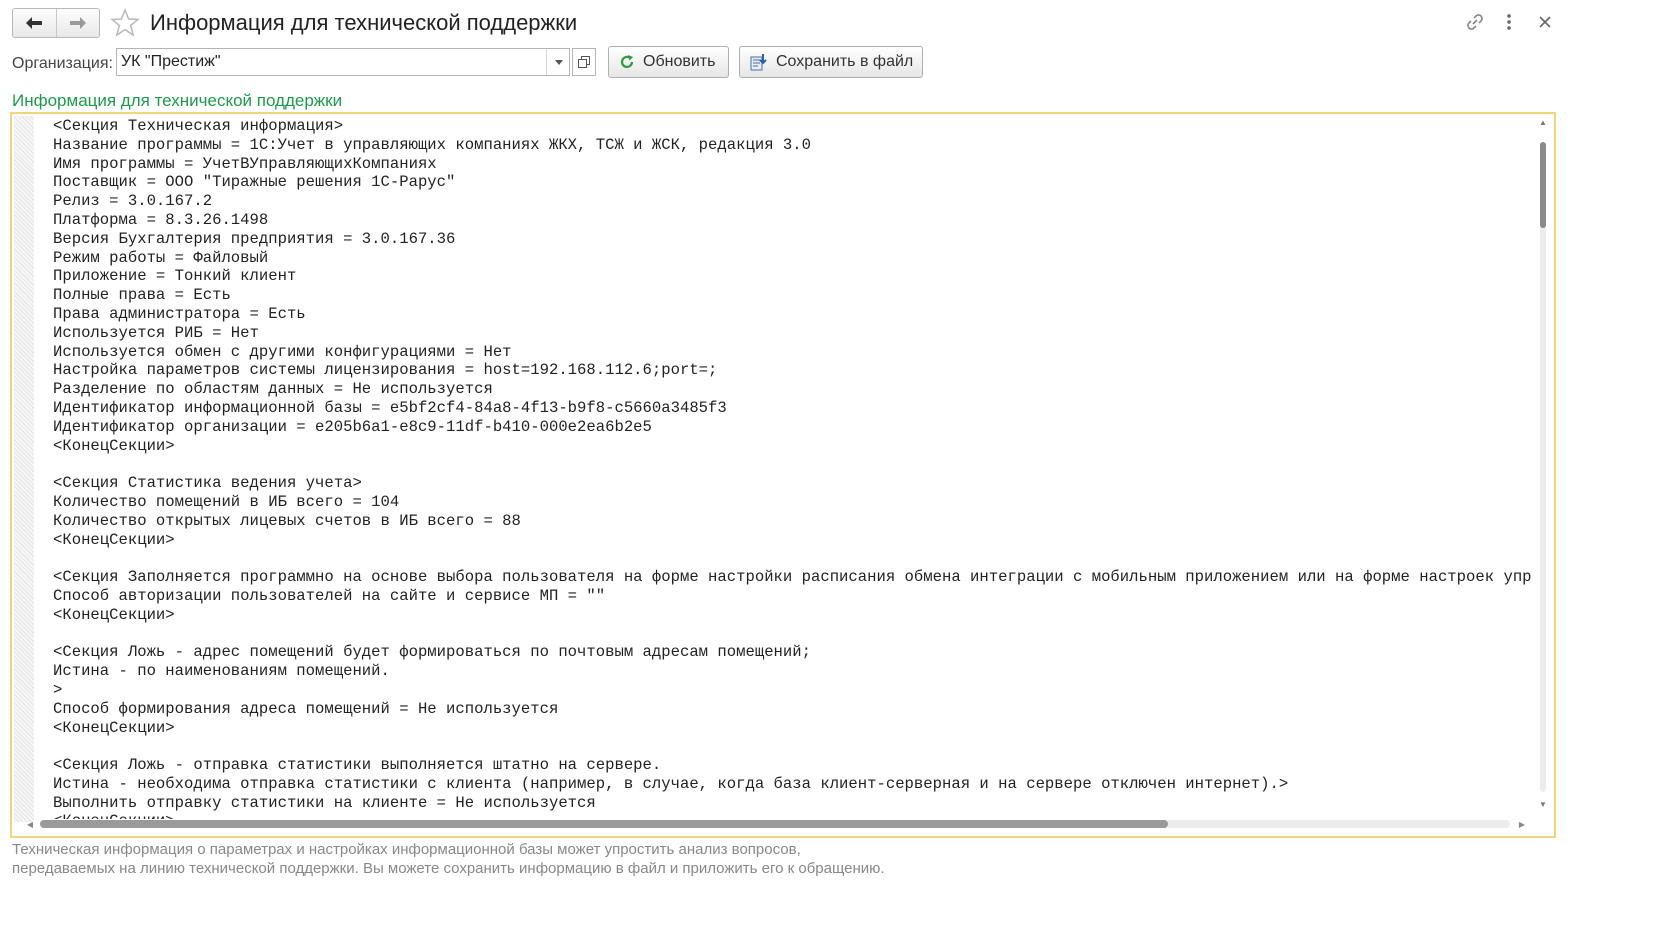 The image size is (1673, 944). I want to click on arrow-right-icon, so click(77, 23).